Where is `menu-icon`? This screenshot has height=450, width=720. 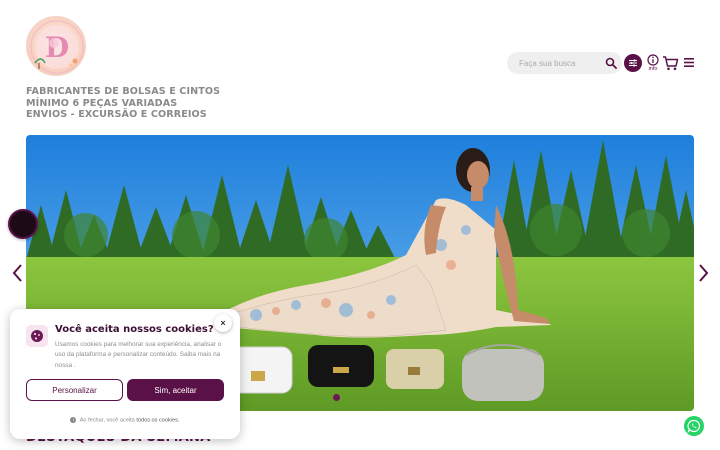 menu-icon is located at coordinates (689, 62).